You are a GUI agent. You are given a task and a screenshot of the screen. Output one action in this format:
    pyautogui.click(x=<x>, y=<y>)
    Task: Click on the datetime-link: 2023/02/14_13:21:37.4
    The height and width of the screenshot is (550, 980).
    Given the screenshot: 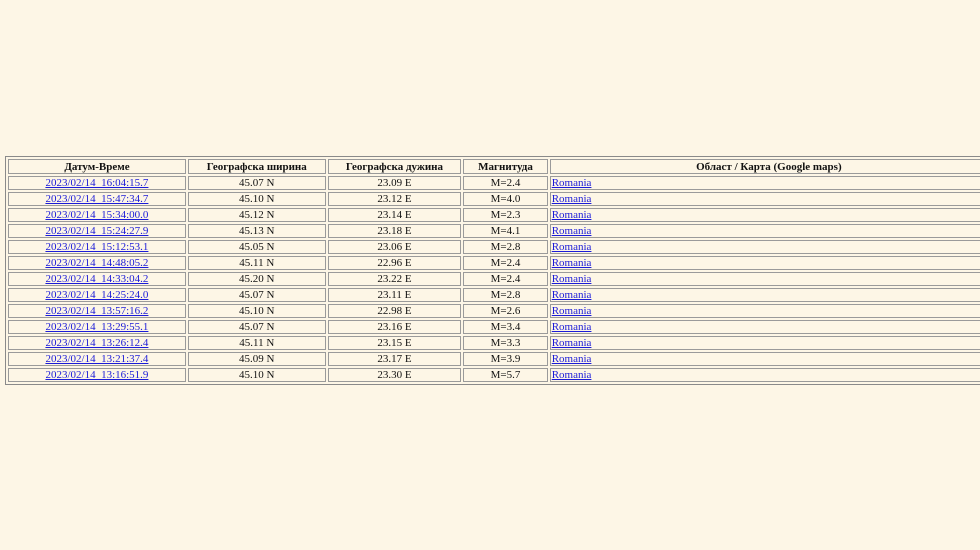 What is the action you would take?
    pyautogui.click(x=96, y=359)
    